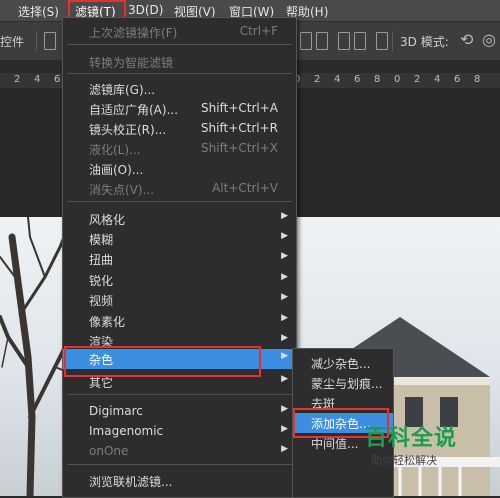 Image resolution: width=500 pixels, height=498 pixels. I want to click on filter-menu-item: 上次滤镜操作(F) Ctrl+F, so click(179, 32).